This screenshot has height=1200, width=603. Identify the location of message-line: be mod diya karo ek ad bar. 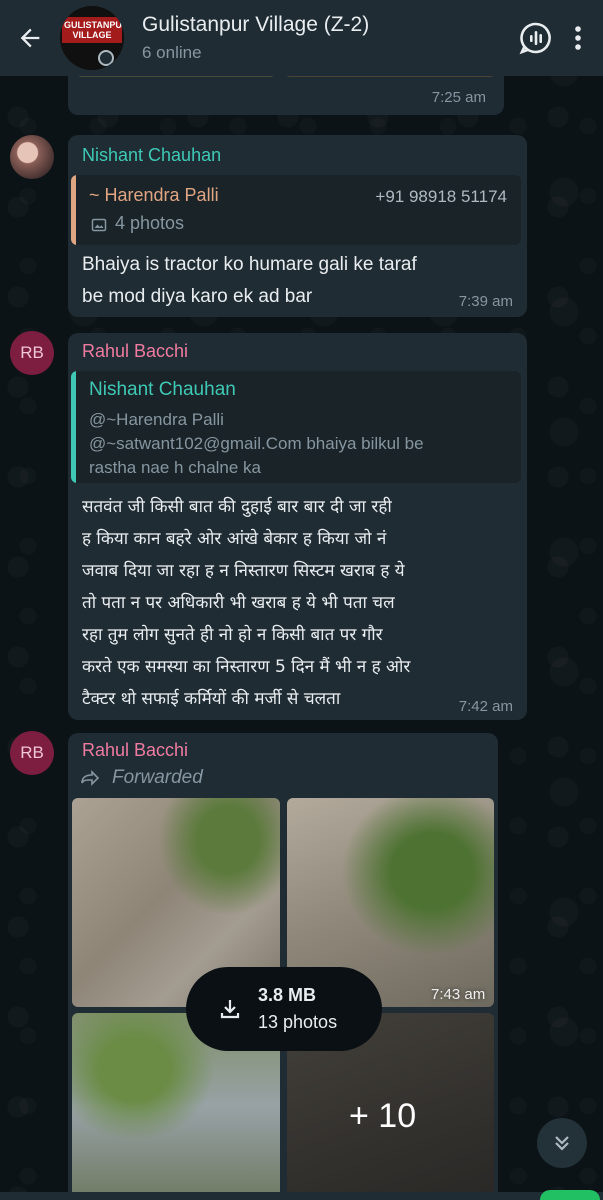
(197, 296).